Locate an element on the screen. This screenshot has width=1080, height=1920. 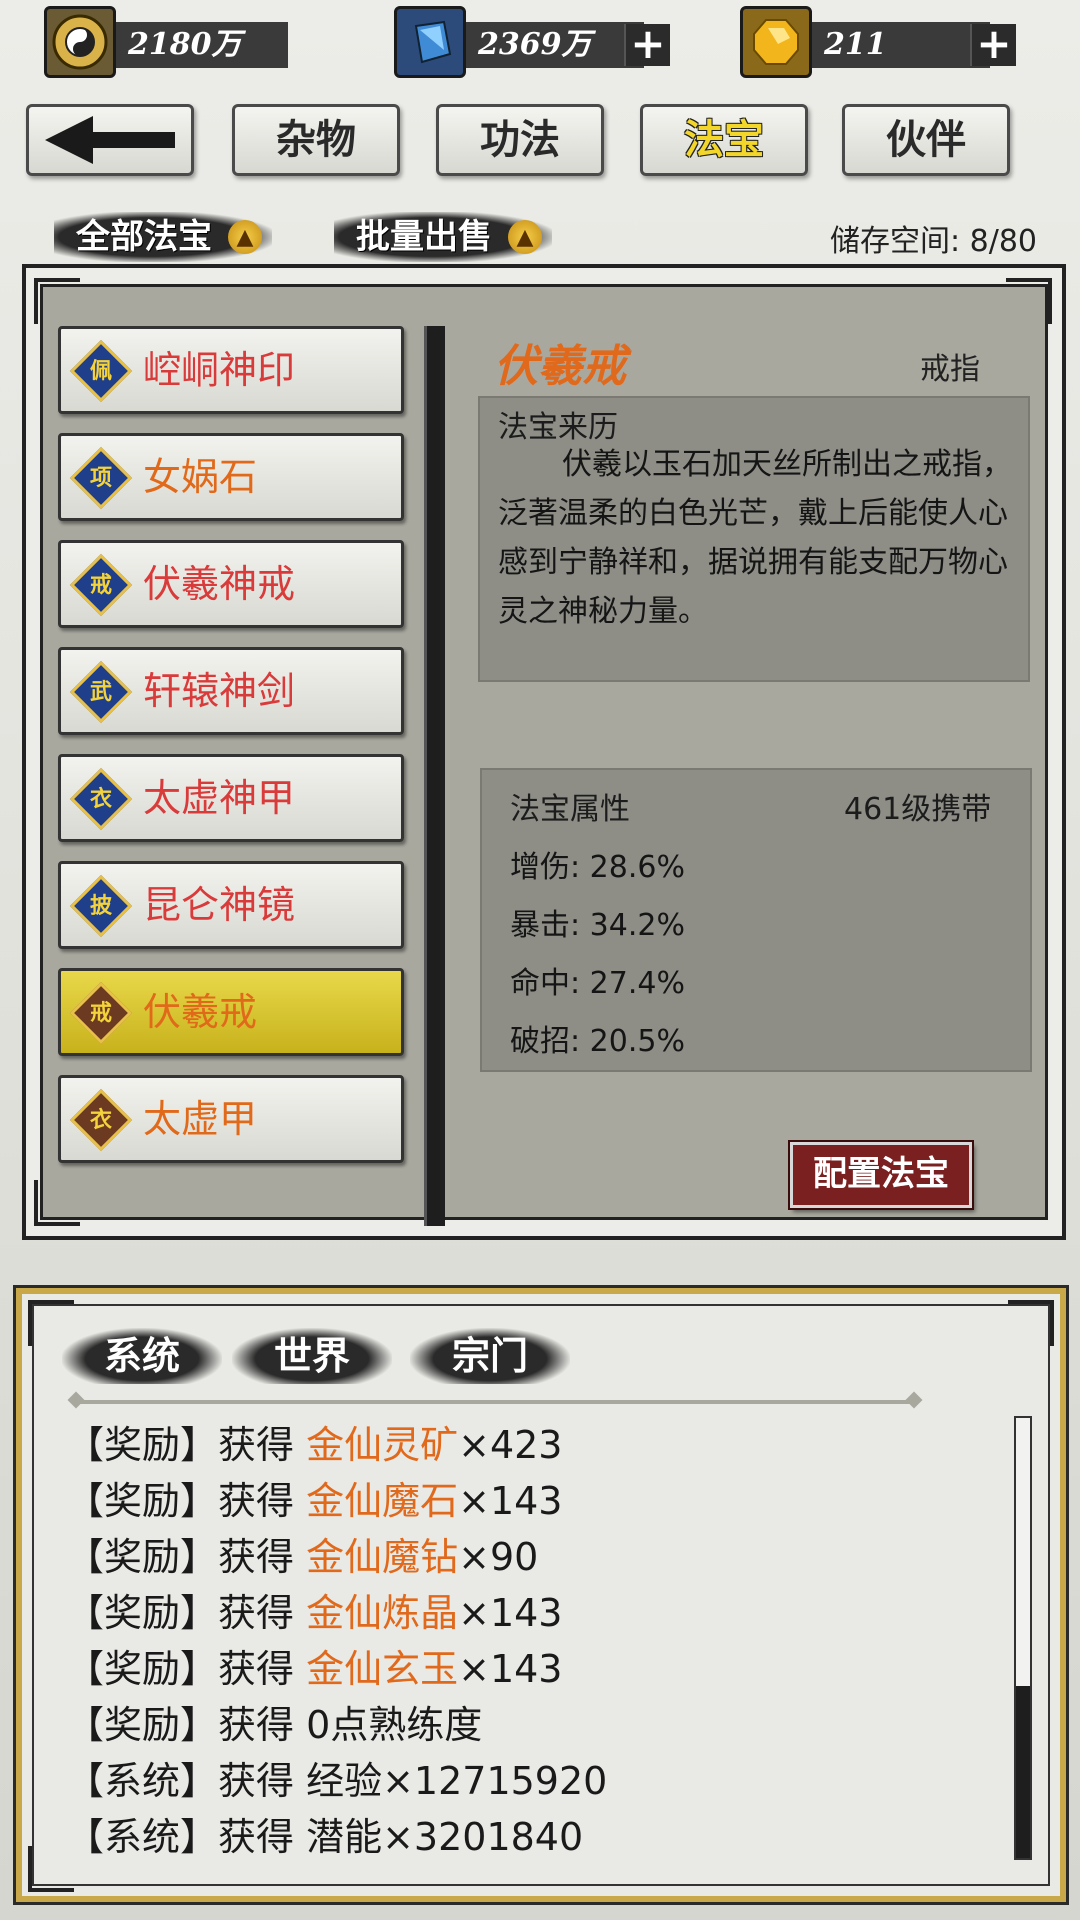
tab-techniques: 功法 is located at coordinates (520, 140).